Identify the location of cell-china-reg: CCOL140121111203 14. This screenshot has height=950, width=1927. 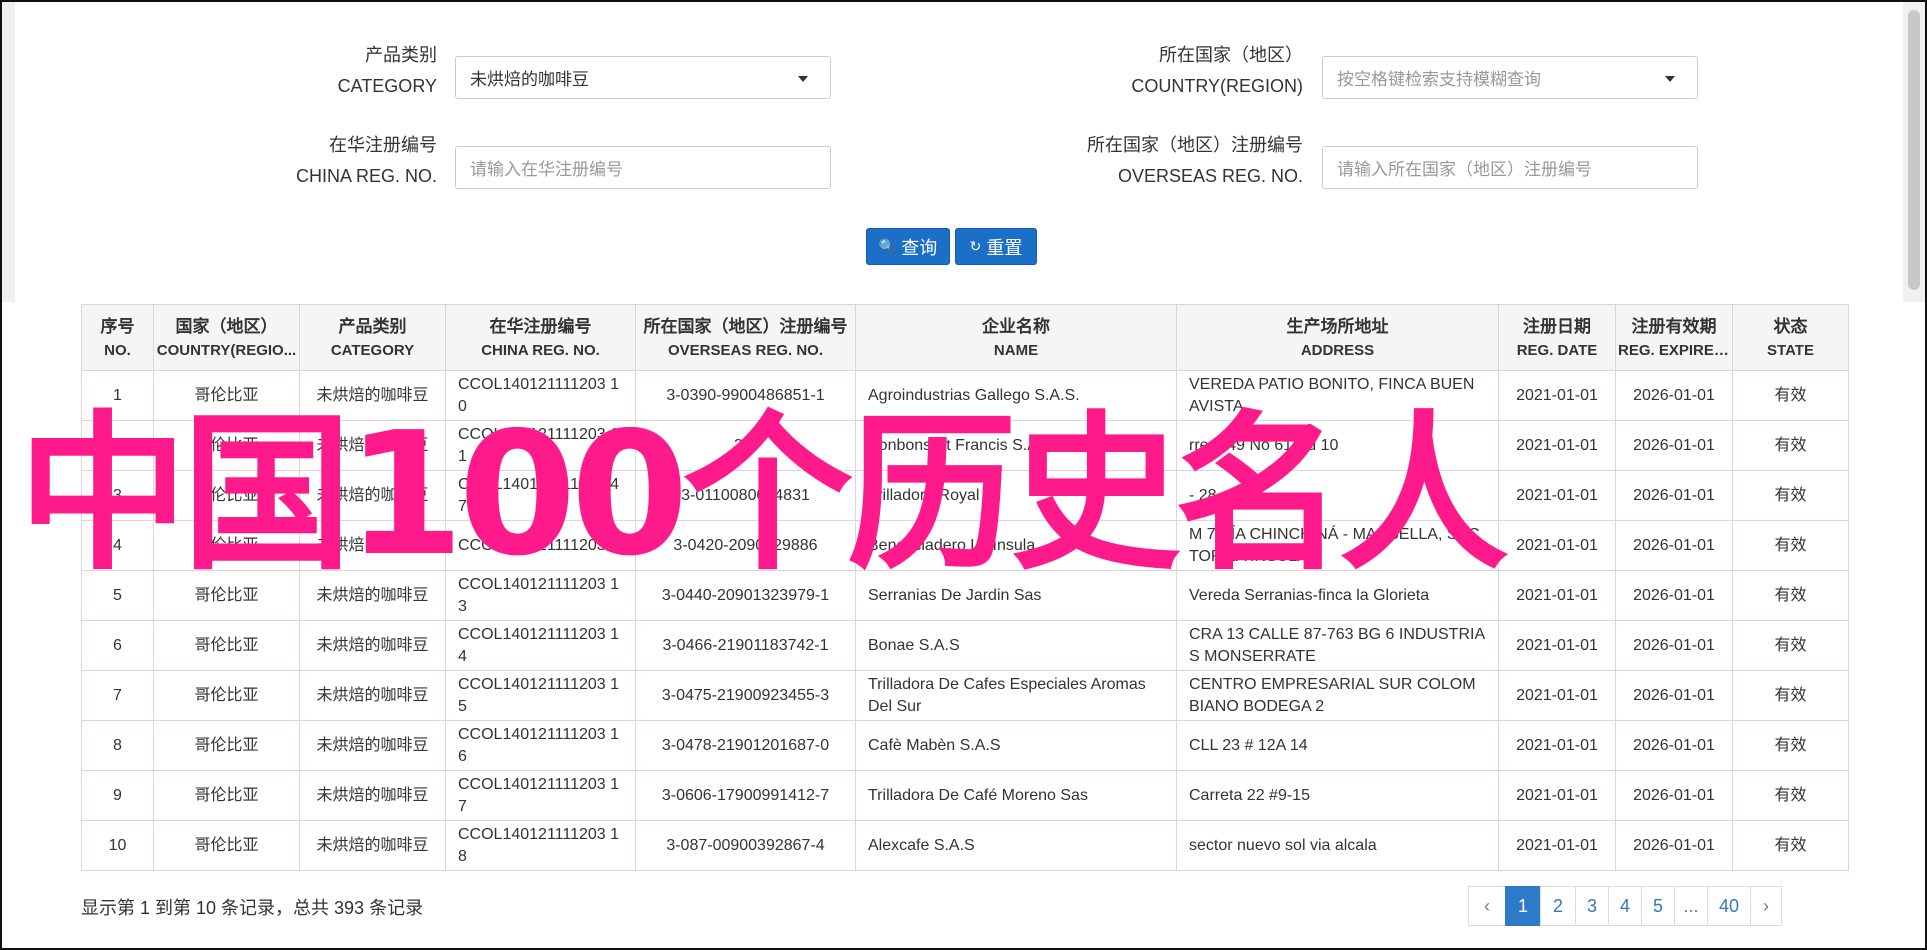
(540, 645).